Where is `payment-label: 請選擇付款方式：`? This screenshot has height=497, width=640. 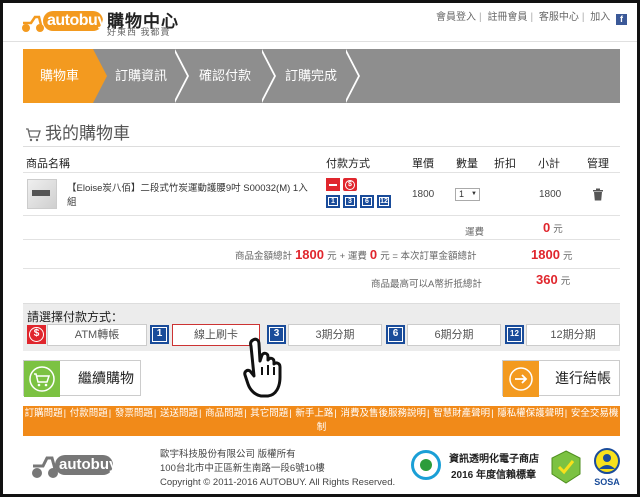
payment-label: 請選擇付款方式： is located at coordinates (75, 317).